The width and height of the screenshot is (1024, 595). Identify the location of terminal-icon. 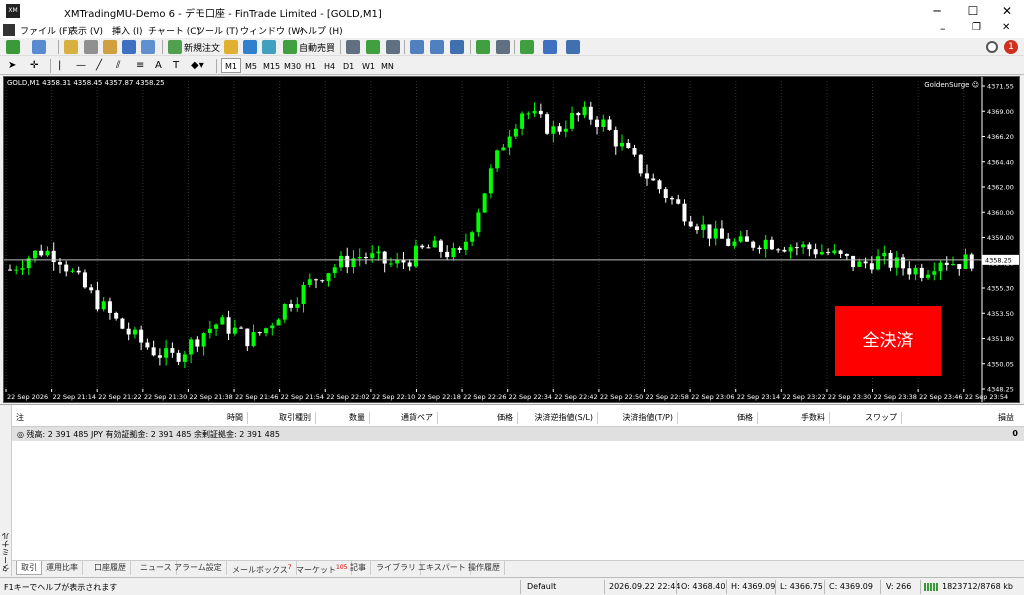
(129, 47).